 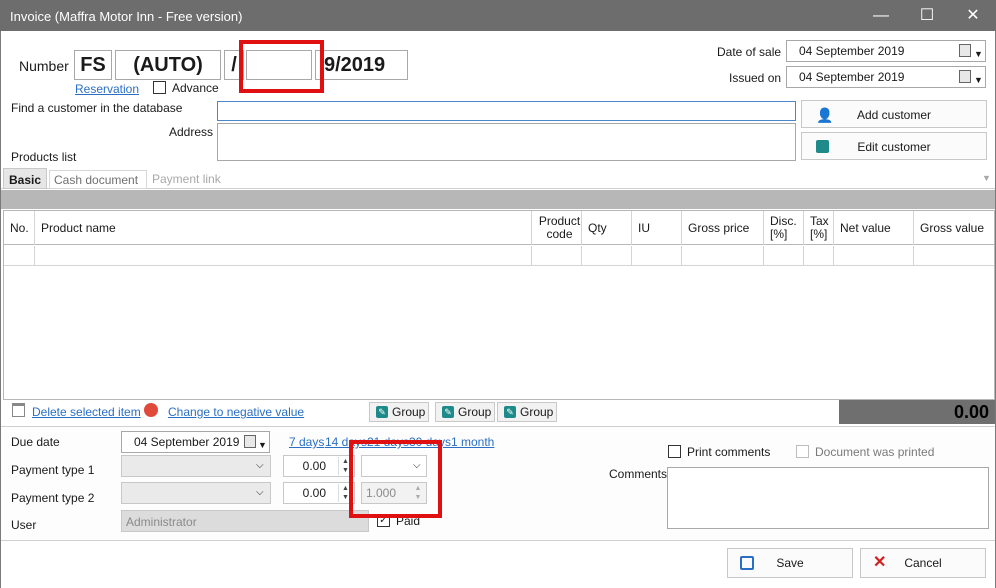 What do you see at coordinates (187, 442) in the screenshot?
I see `due-date-value: 04 September 2019` at bounding box center [187, 442].